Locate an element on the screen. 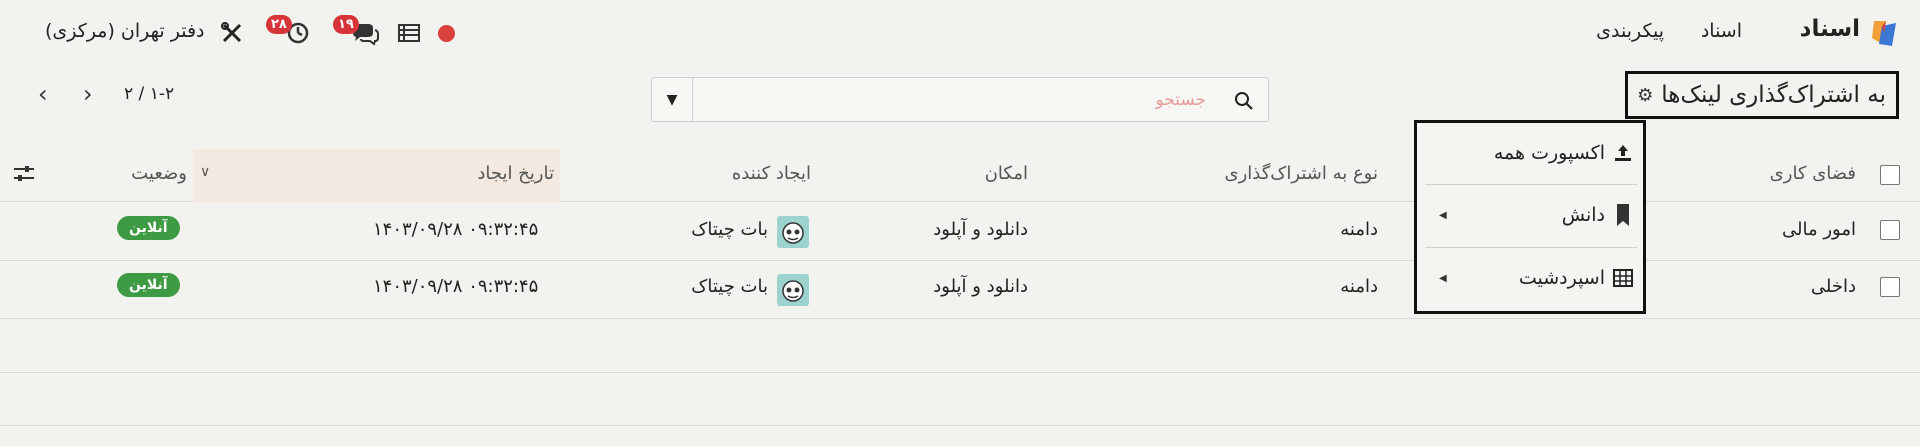  pager-next-button: › is located at coordinates (88, 94).